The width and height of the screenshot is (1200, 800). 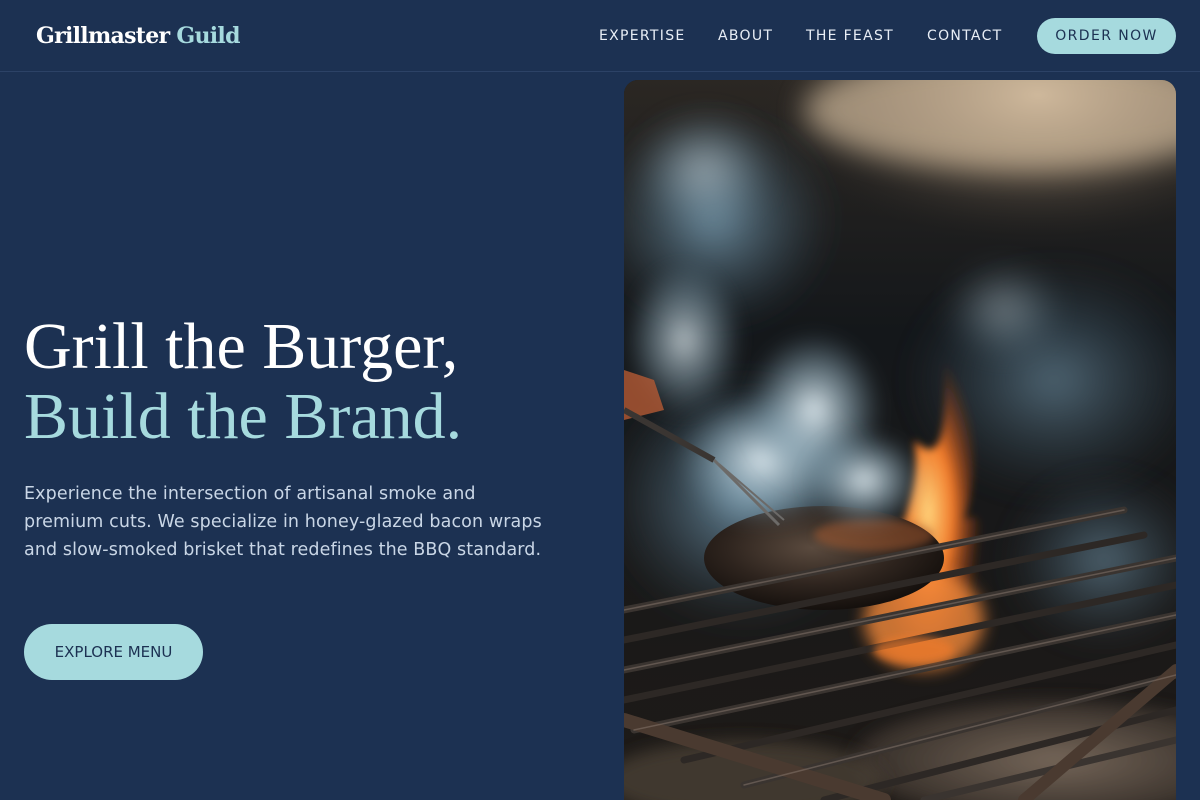 What do you see at coordinates (241, 346) in the screenshot?
I see `hero-title-line1: Grill the Burger,` at bounding box center [241, 346].